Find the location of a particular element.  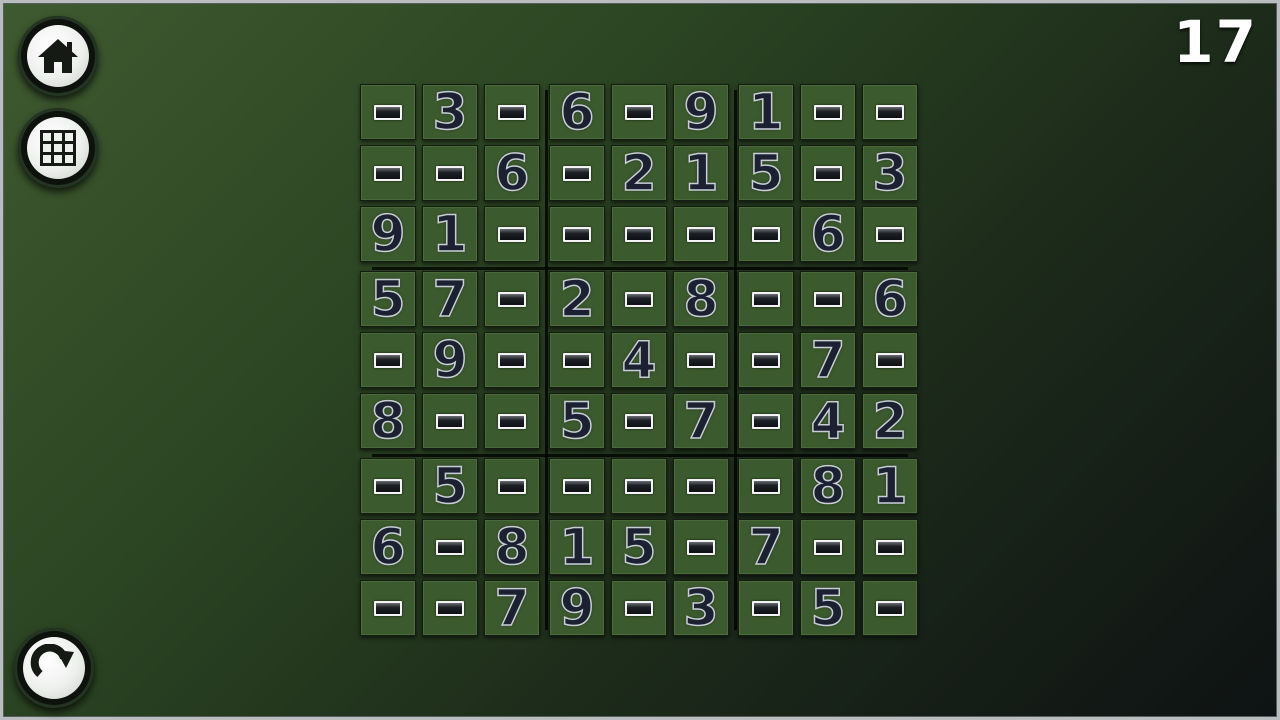

home-icon is located at coordinates (58, 56).